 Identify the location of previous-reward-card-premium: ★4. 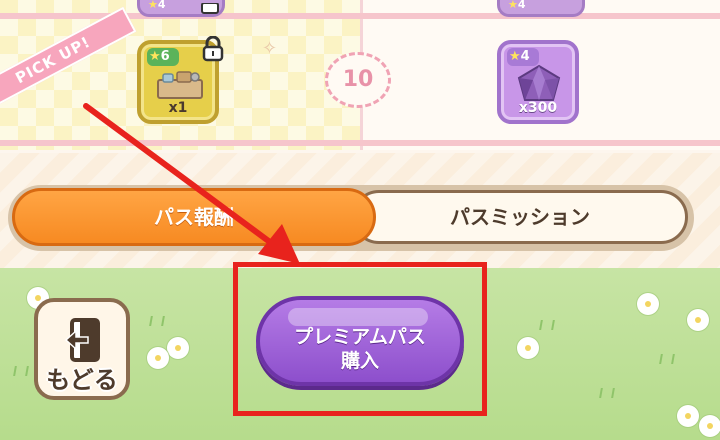
(541, 8).